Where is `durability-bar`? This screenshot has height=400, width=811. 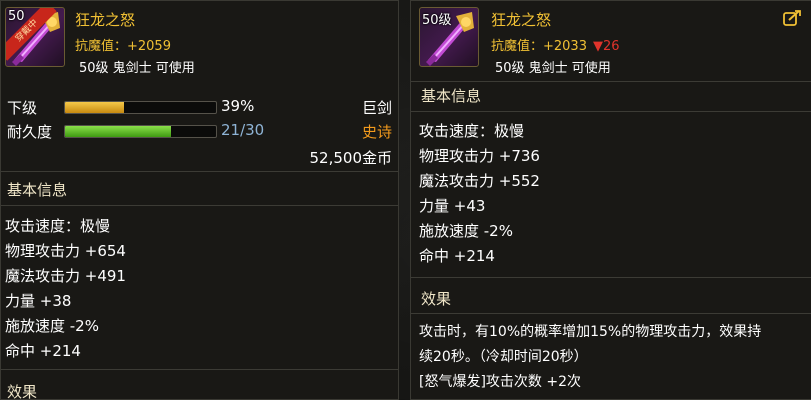 durability-bar is located at coordinates (140, 131).